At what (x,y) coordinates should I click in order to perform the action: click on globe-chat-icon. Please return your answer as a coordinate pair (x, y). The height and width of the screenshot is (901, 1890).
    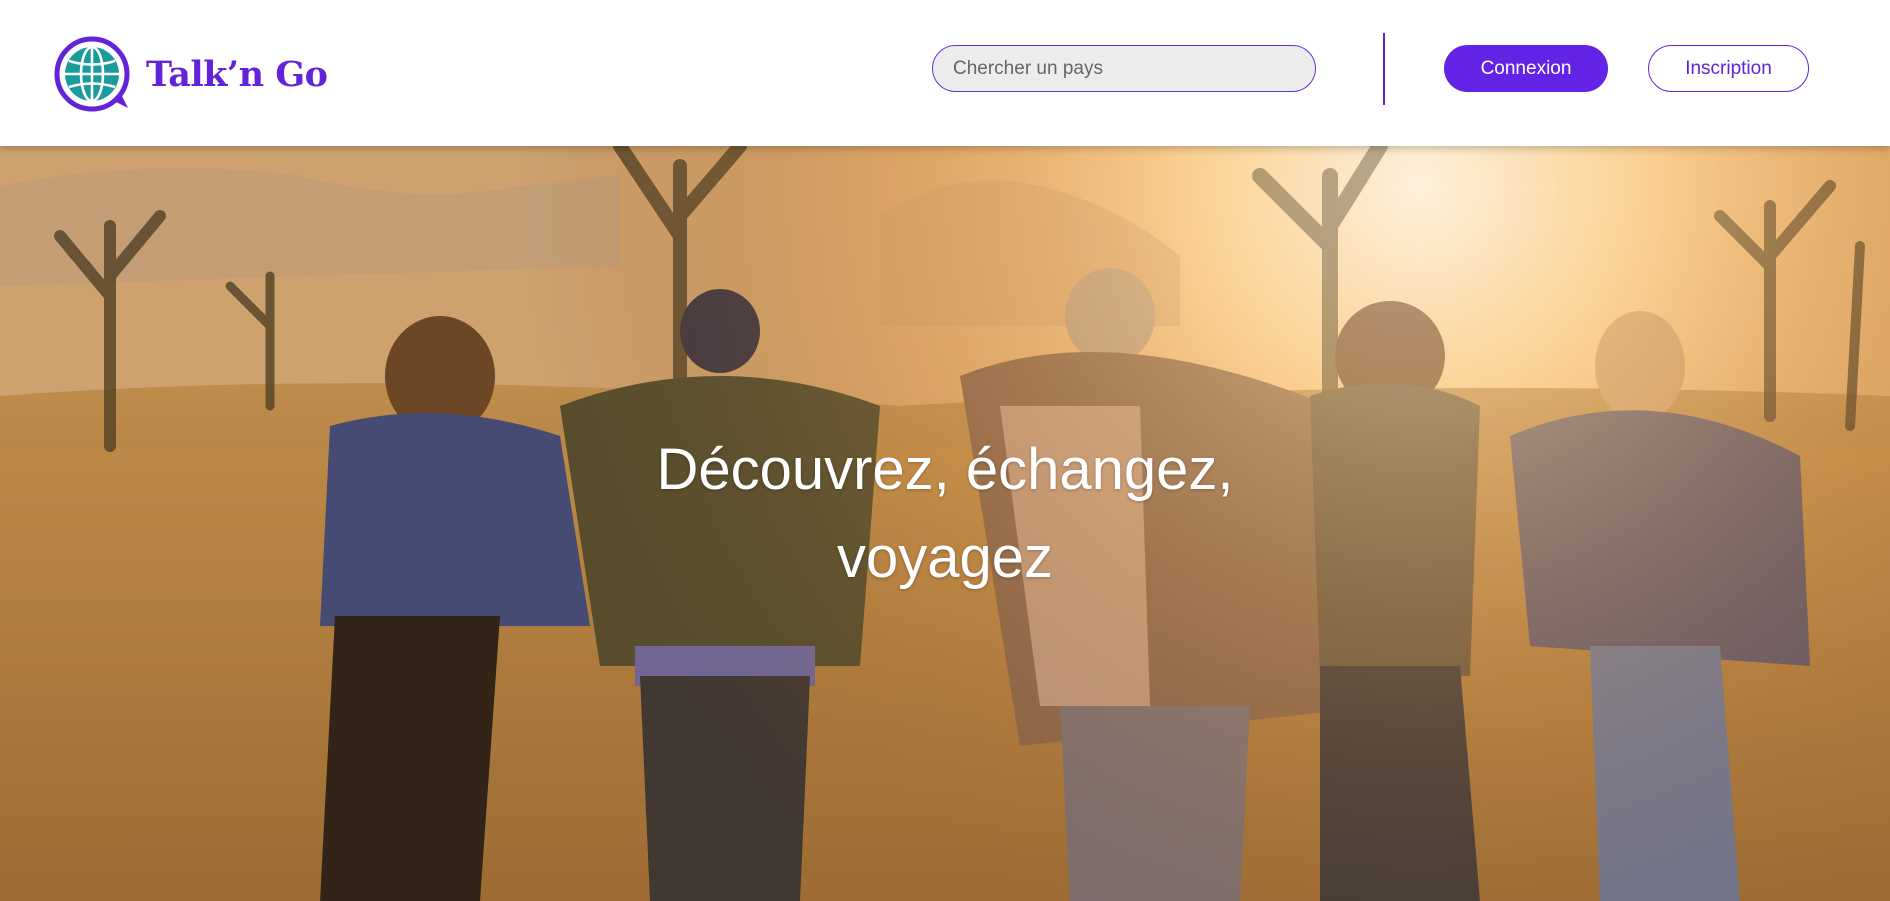
    Looking at the image, I should click on (92, 74).